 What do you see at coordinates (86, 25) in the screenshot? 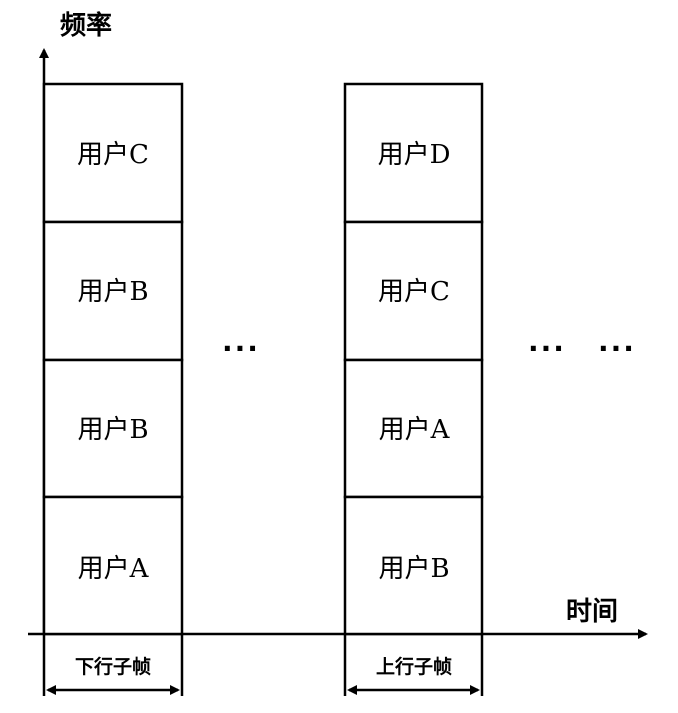
I see `frequency-axis-label: 频率` at bounding box center [86, 25].